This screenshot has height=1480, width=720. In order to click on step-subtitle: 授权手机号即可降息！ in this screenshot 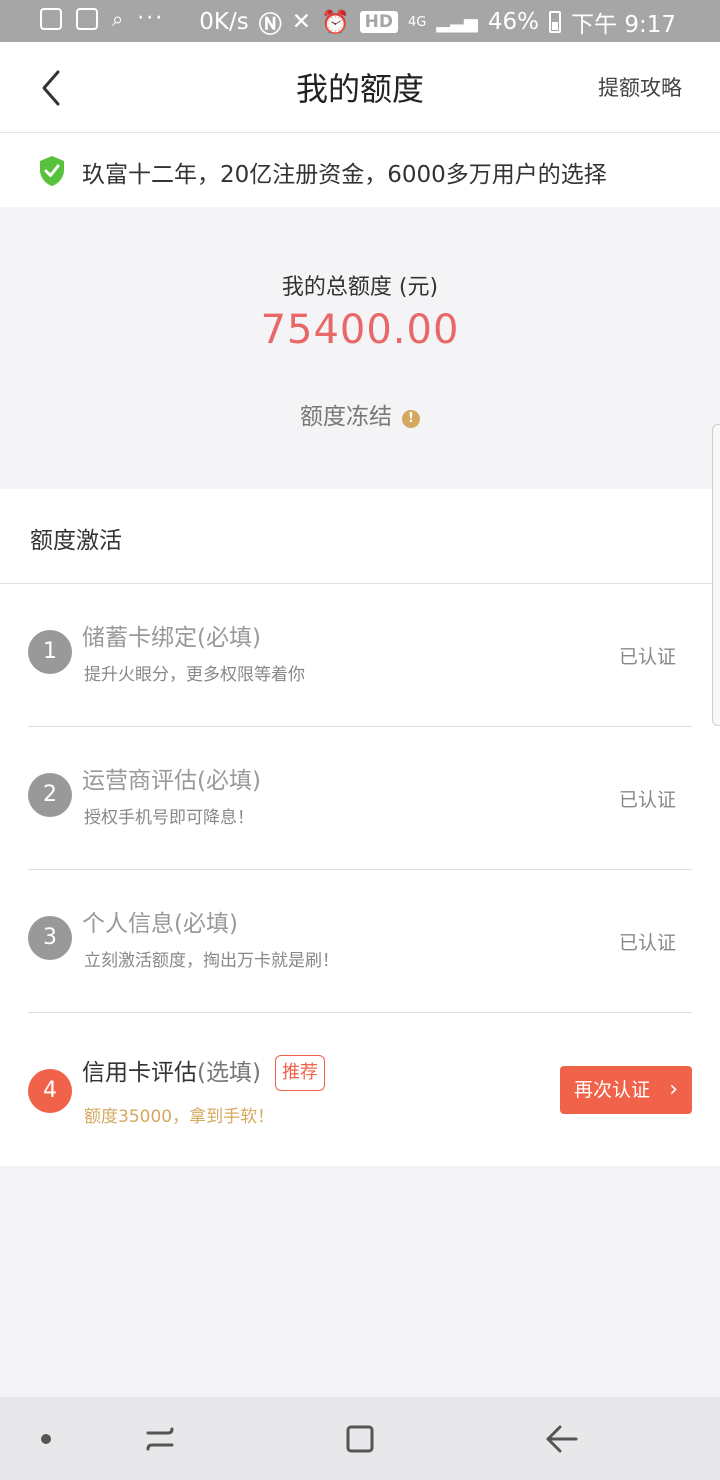, I will do `click(169, 818)`.